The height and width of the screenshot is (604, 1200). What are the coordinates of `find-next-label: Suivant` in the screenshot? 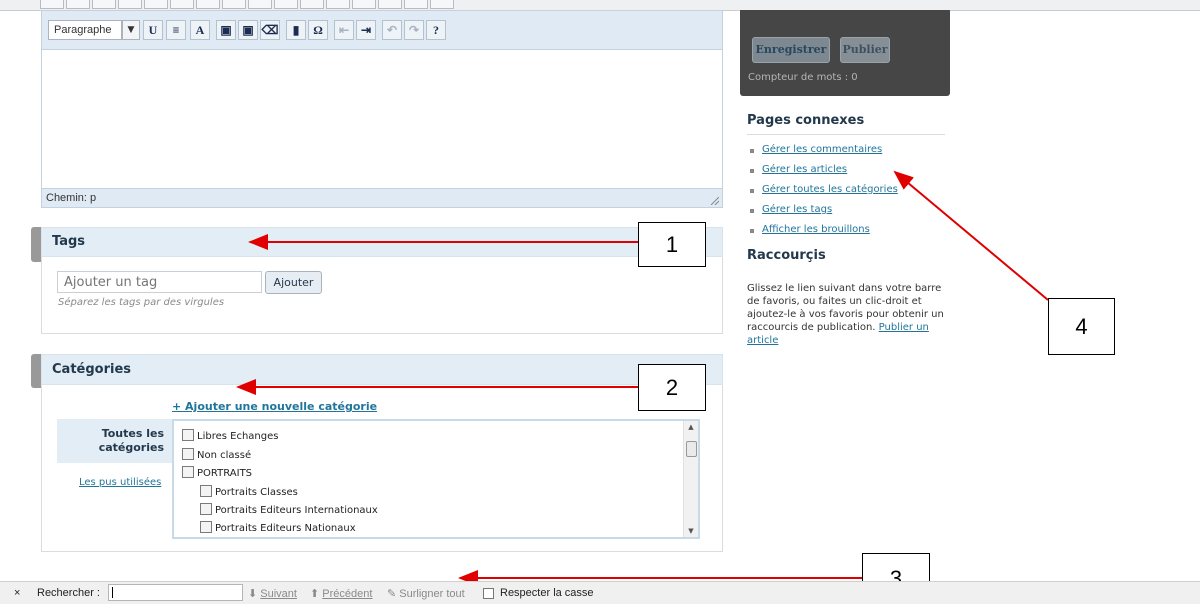 It's located at (278, 594).